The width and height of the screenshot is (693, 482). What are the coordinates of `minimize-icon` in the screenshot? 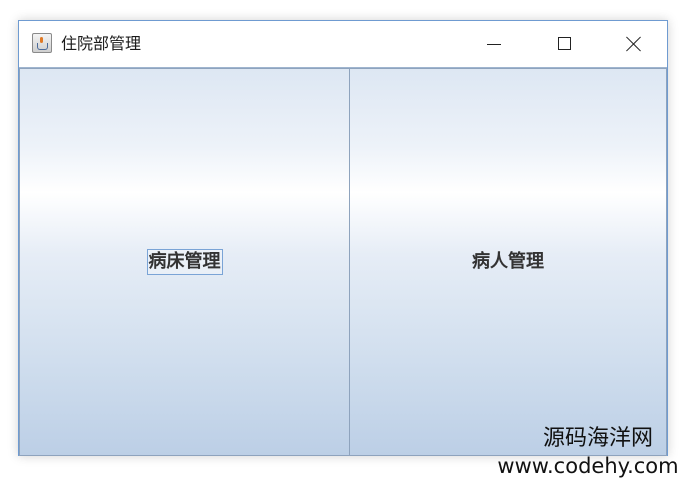 It's located at (494, 44).